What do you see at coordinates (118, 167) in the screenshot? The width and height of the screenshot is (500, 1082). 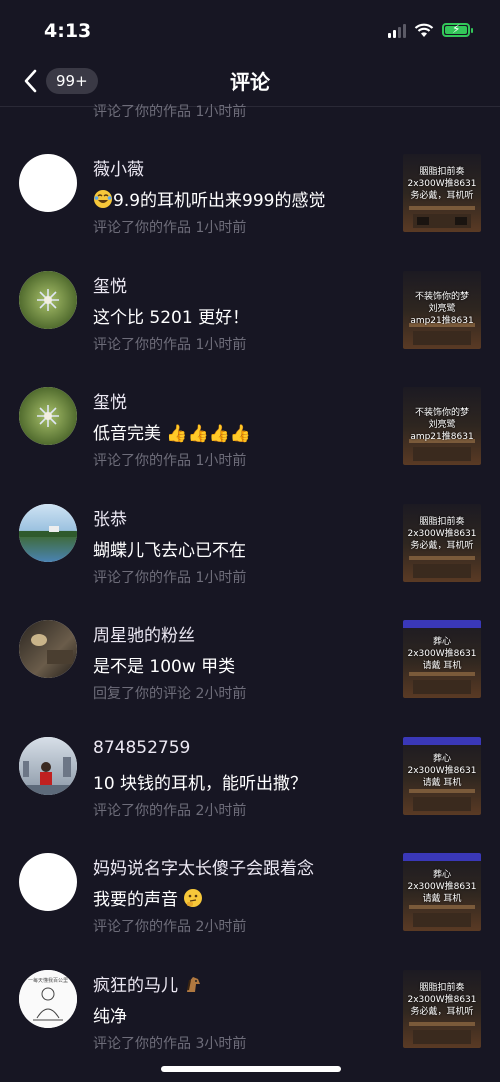 I see `user-name: 薇小薇` at bounding box center [118, 167].